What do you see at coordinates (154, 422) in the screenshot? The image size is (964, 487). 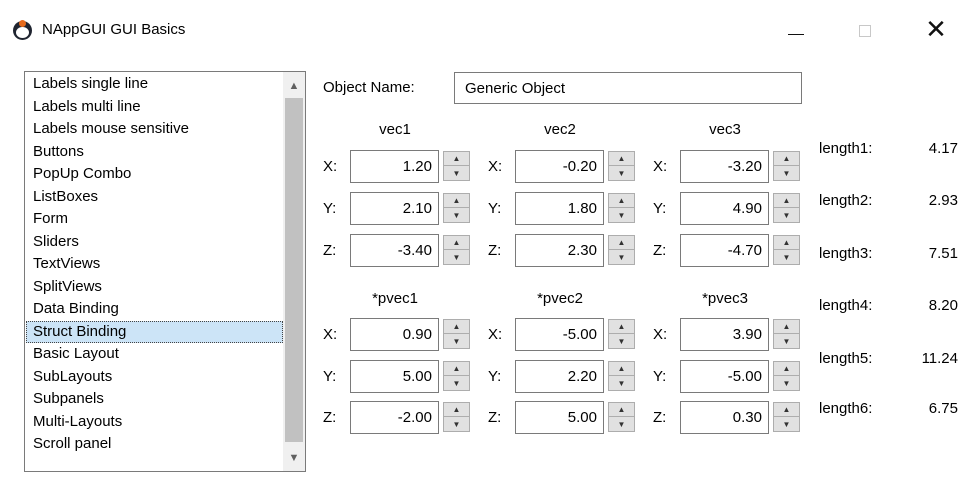 I see `list-item: Multi-Layouts` at bounding box center [154, 422].